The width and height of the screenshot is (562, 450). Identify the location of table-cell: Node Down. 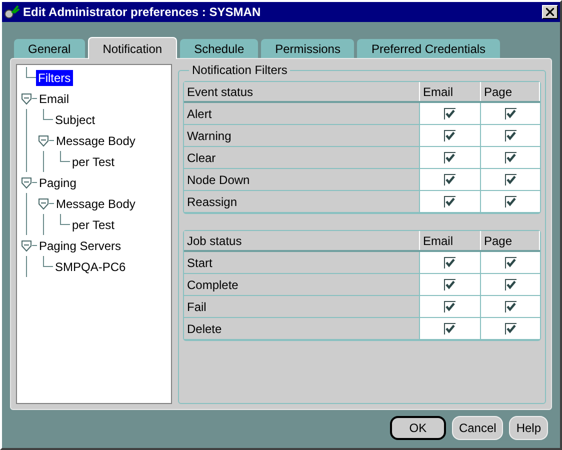
(302, 179).